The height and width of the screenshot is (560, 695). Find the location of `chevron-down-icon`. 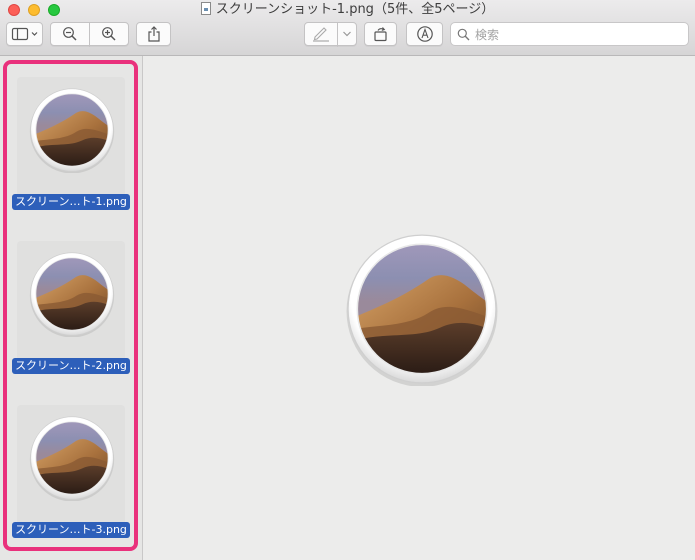

chevron-down-icon is located at coordinates (347, 34).